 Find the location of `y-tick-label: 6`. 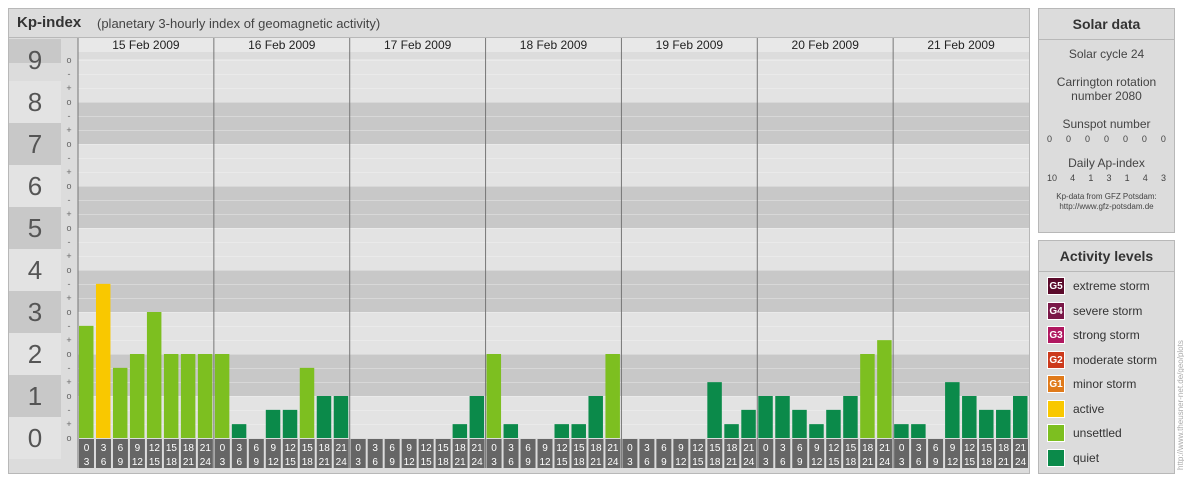

y-tick-label: 6 is located at coordinates (35, 186).